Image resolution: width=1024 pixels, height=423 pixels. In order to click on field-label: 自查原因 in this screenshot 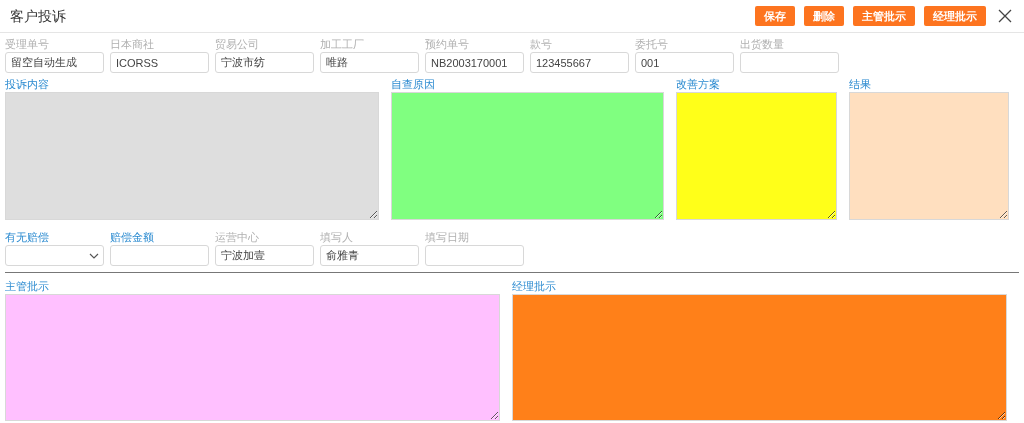, I will do `click(413, 84)`.